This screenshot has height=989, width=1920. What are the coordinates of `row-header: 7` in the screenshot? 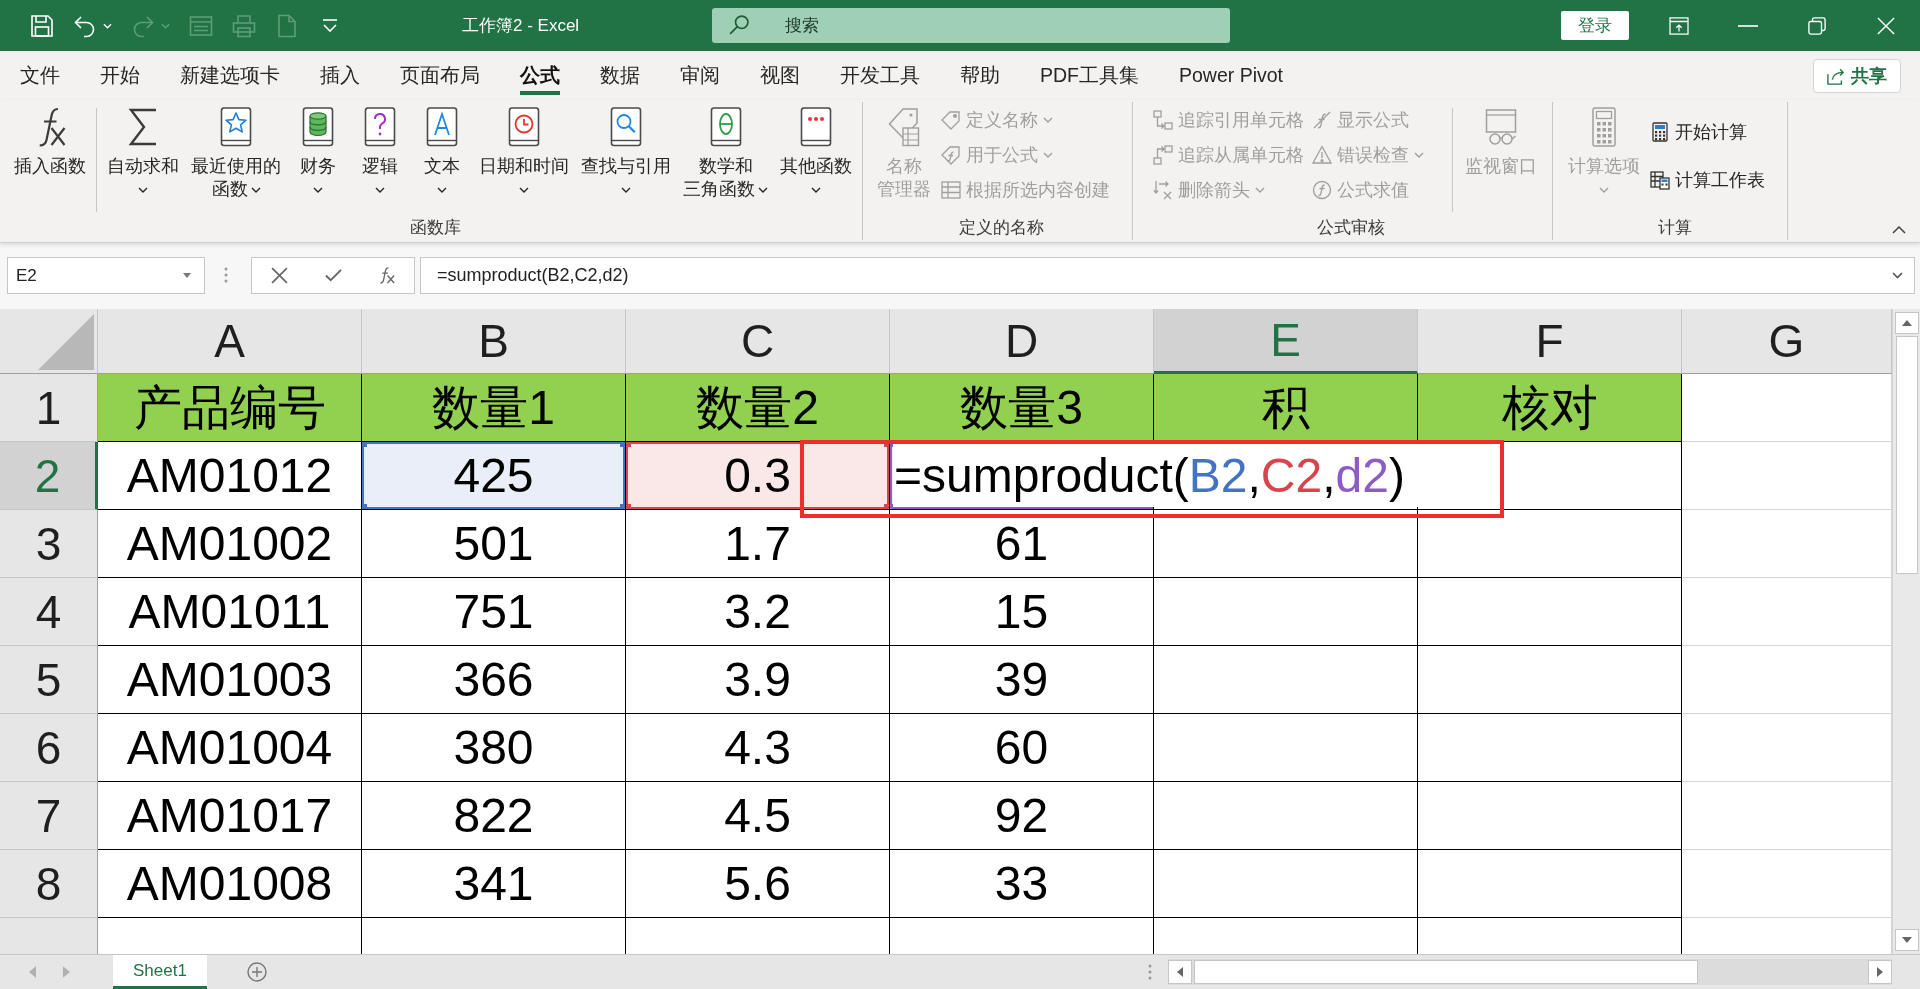 It's located at (49, 816).